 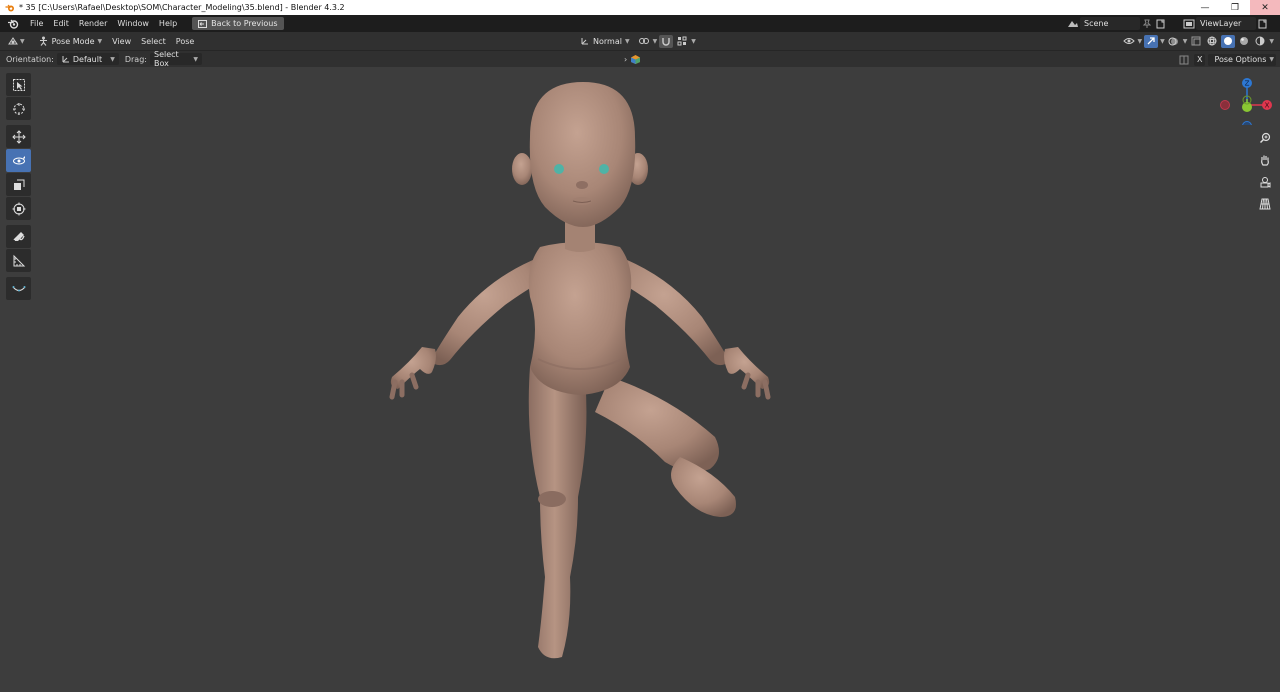 I want to click on annotate-tool, so click(x=18, y=236).